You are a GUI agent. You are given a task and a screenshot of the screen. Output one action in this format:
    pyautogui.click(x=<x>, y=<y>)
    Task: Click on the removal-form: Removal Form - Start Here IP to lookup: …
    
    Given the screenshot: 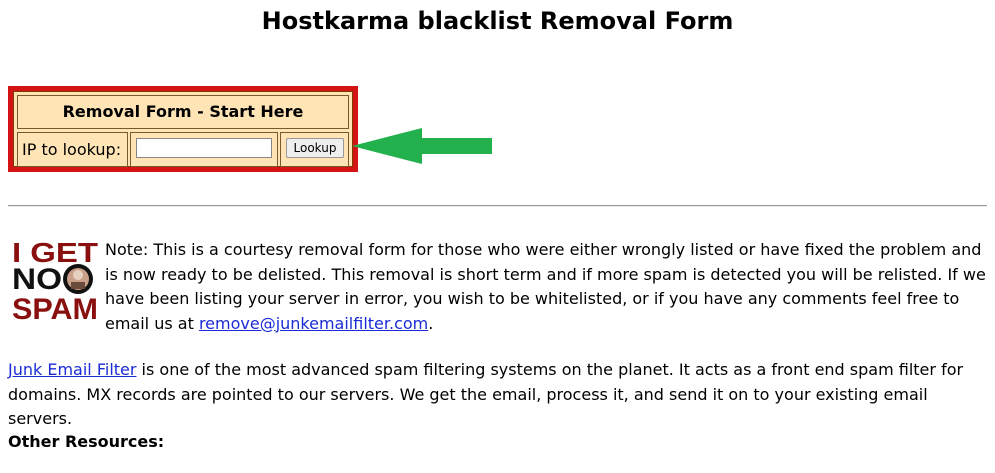 What is the action you would take?
    pyautogui.click(x=183, y=129)
    